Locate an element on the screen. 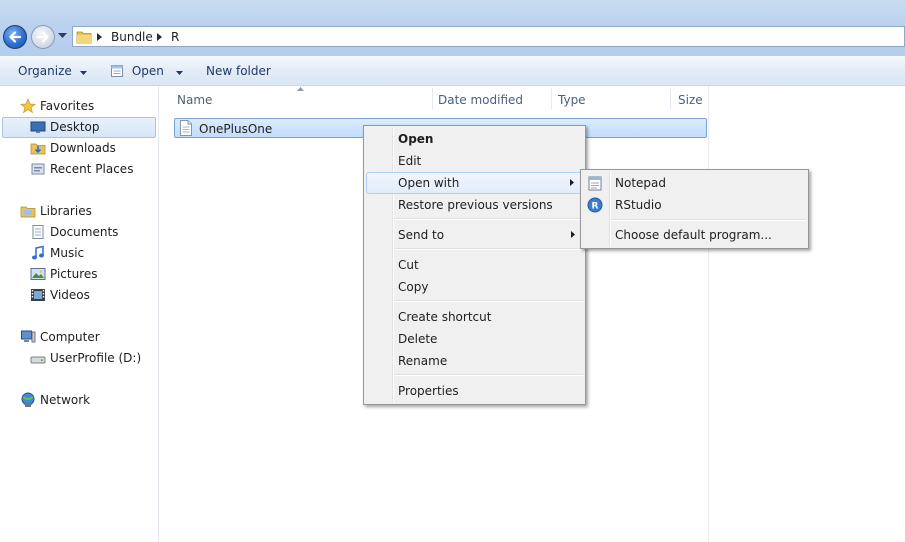 This screenshot has height=542, width=905. menu-item-send-to: Send to is located at coordinates (474, 235).